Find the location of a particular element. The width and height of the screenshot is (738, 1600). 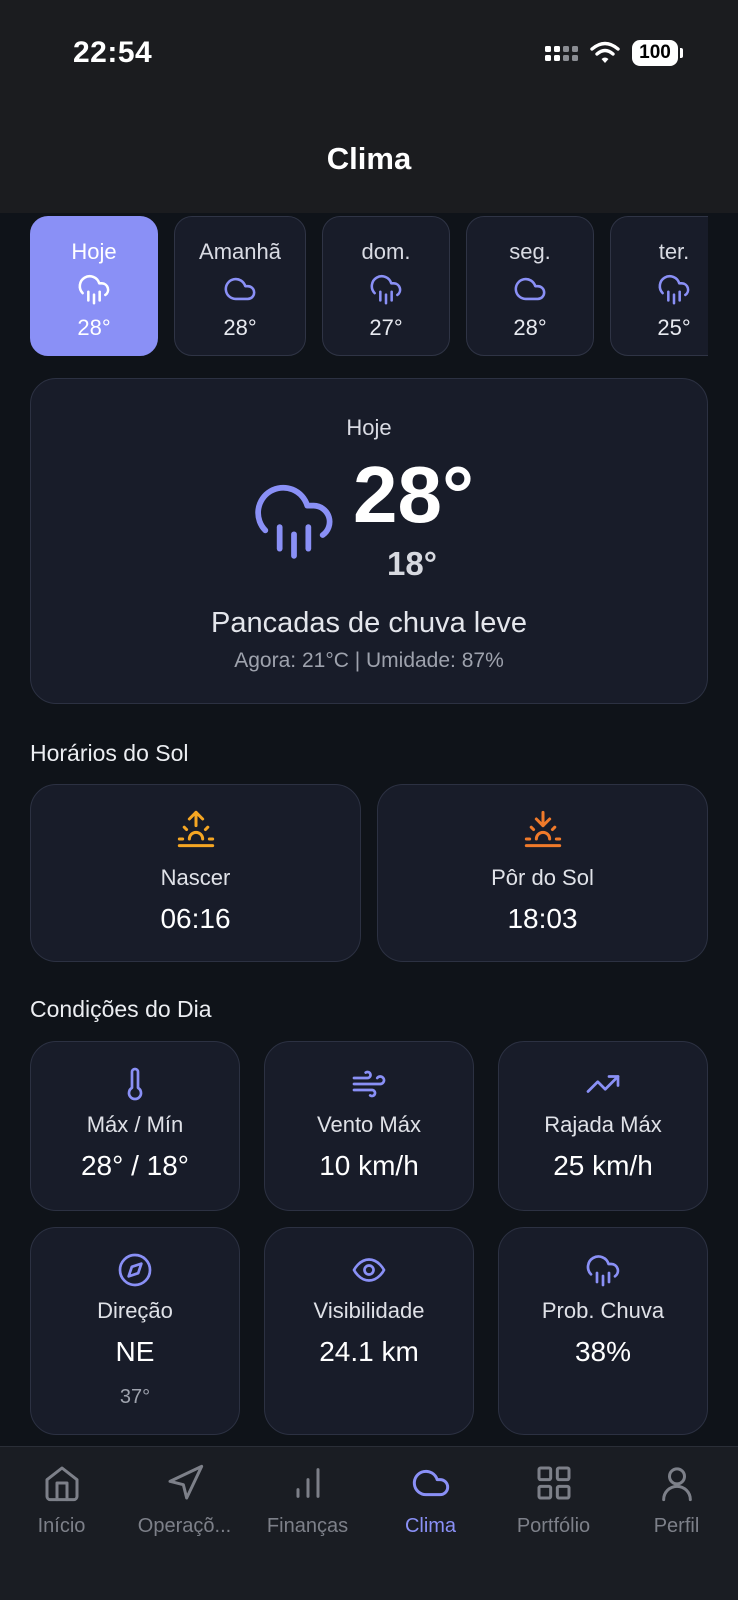

sunset-label: Pôr do Sol is located at coordinates (542, 877).